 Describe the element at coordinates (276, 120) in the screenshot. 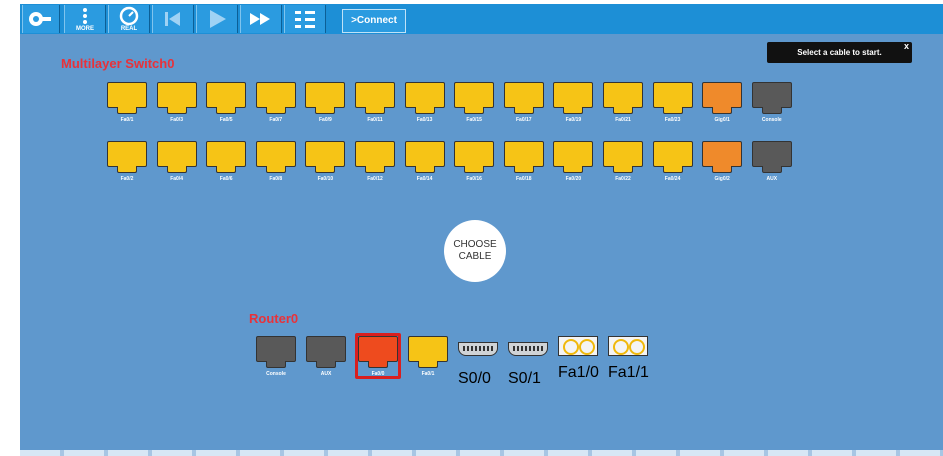

I see `port-label: Fa0/7` at that location.